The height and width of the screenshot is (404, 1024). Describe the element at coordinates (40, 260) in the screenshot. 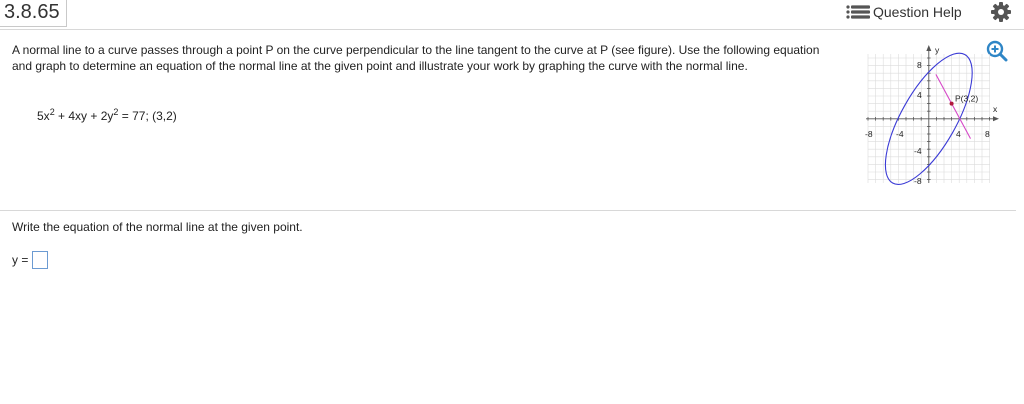

I see `answer-input` at that location.